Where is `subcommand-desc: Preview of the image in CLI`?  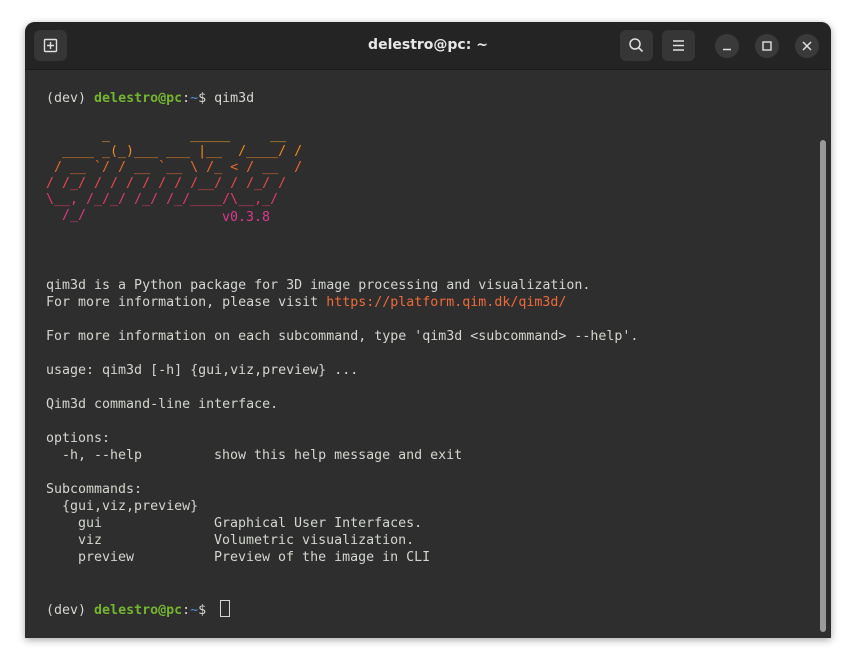 subcommand-desc: Preview of the image in CLI is located at coordinates (322, 557).